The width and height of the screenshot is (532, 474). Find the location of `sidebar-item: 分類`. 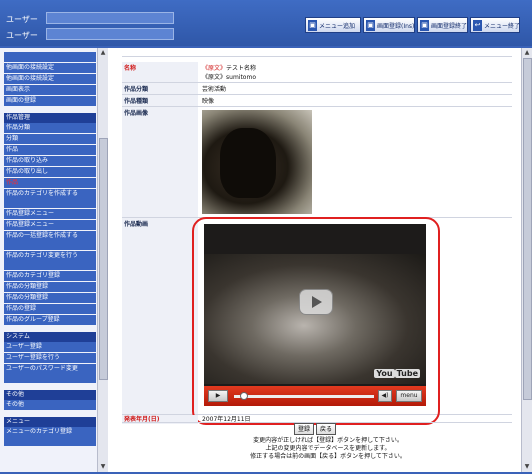

sidebar-item: 分類 is located at coordinates (50, 139).